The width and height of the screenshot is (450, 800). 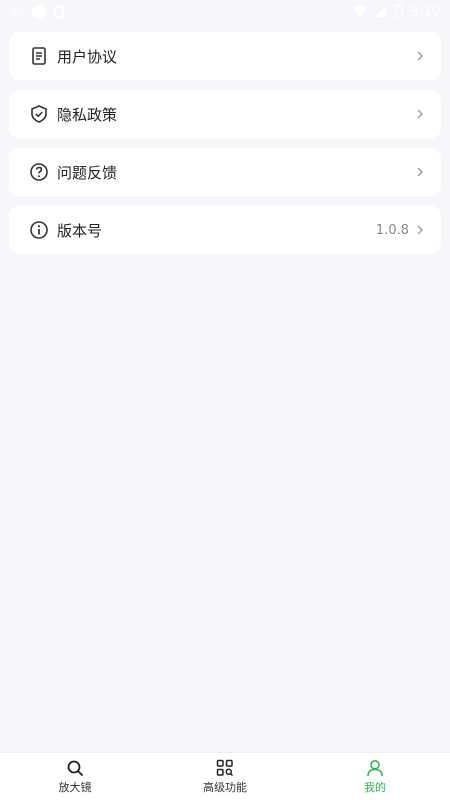 I want to click on signal-icon, so click(x=380, y=12).